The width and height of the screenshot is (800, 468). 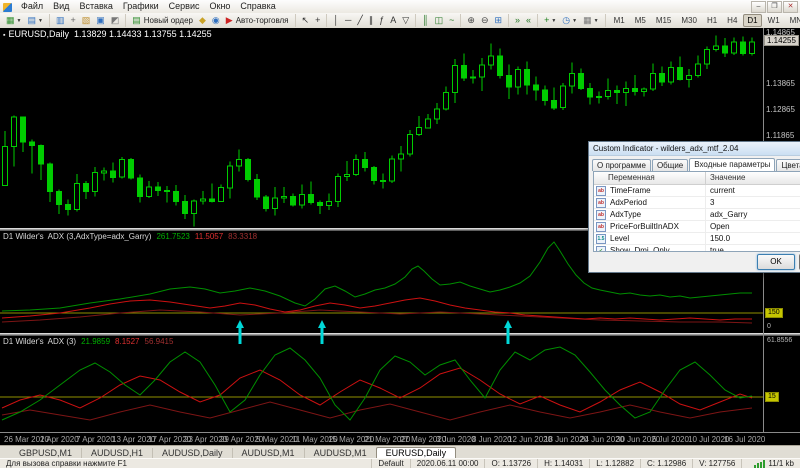 What do you see at coordinates (34, 20) in the screenshot?
I see `profiles-button: ▤ ▼` at bounding box center [34, 20].